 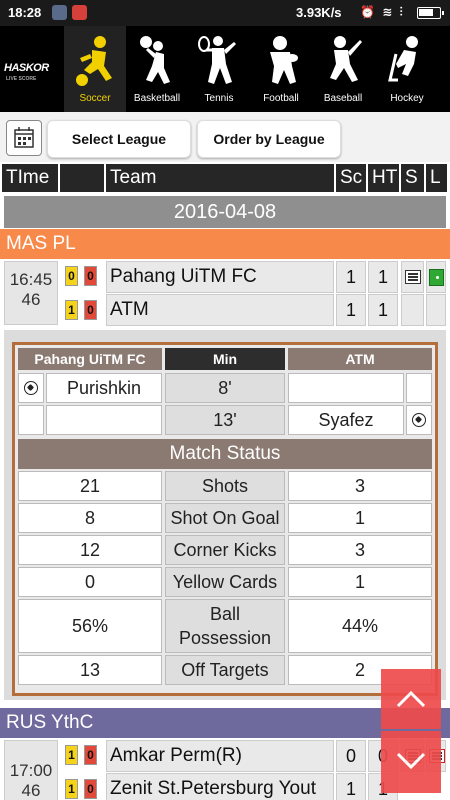 What do you see at coordinates (30, 178) in the screenshot?
I see `col-time: TIme` at bounding box center [30, 178].